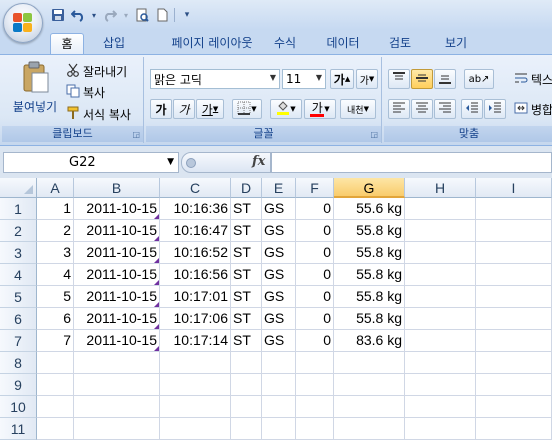  What do you see at coordinates (440, 275) in the screenshot?
I see `cell-h4` at bounding box center [440, 275].